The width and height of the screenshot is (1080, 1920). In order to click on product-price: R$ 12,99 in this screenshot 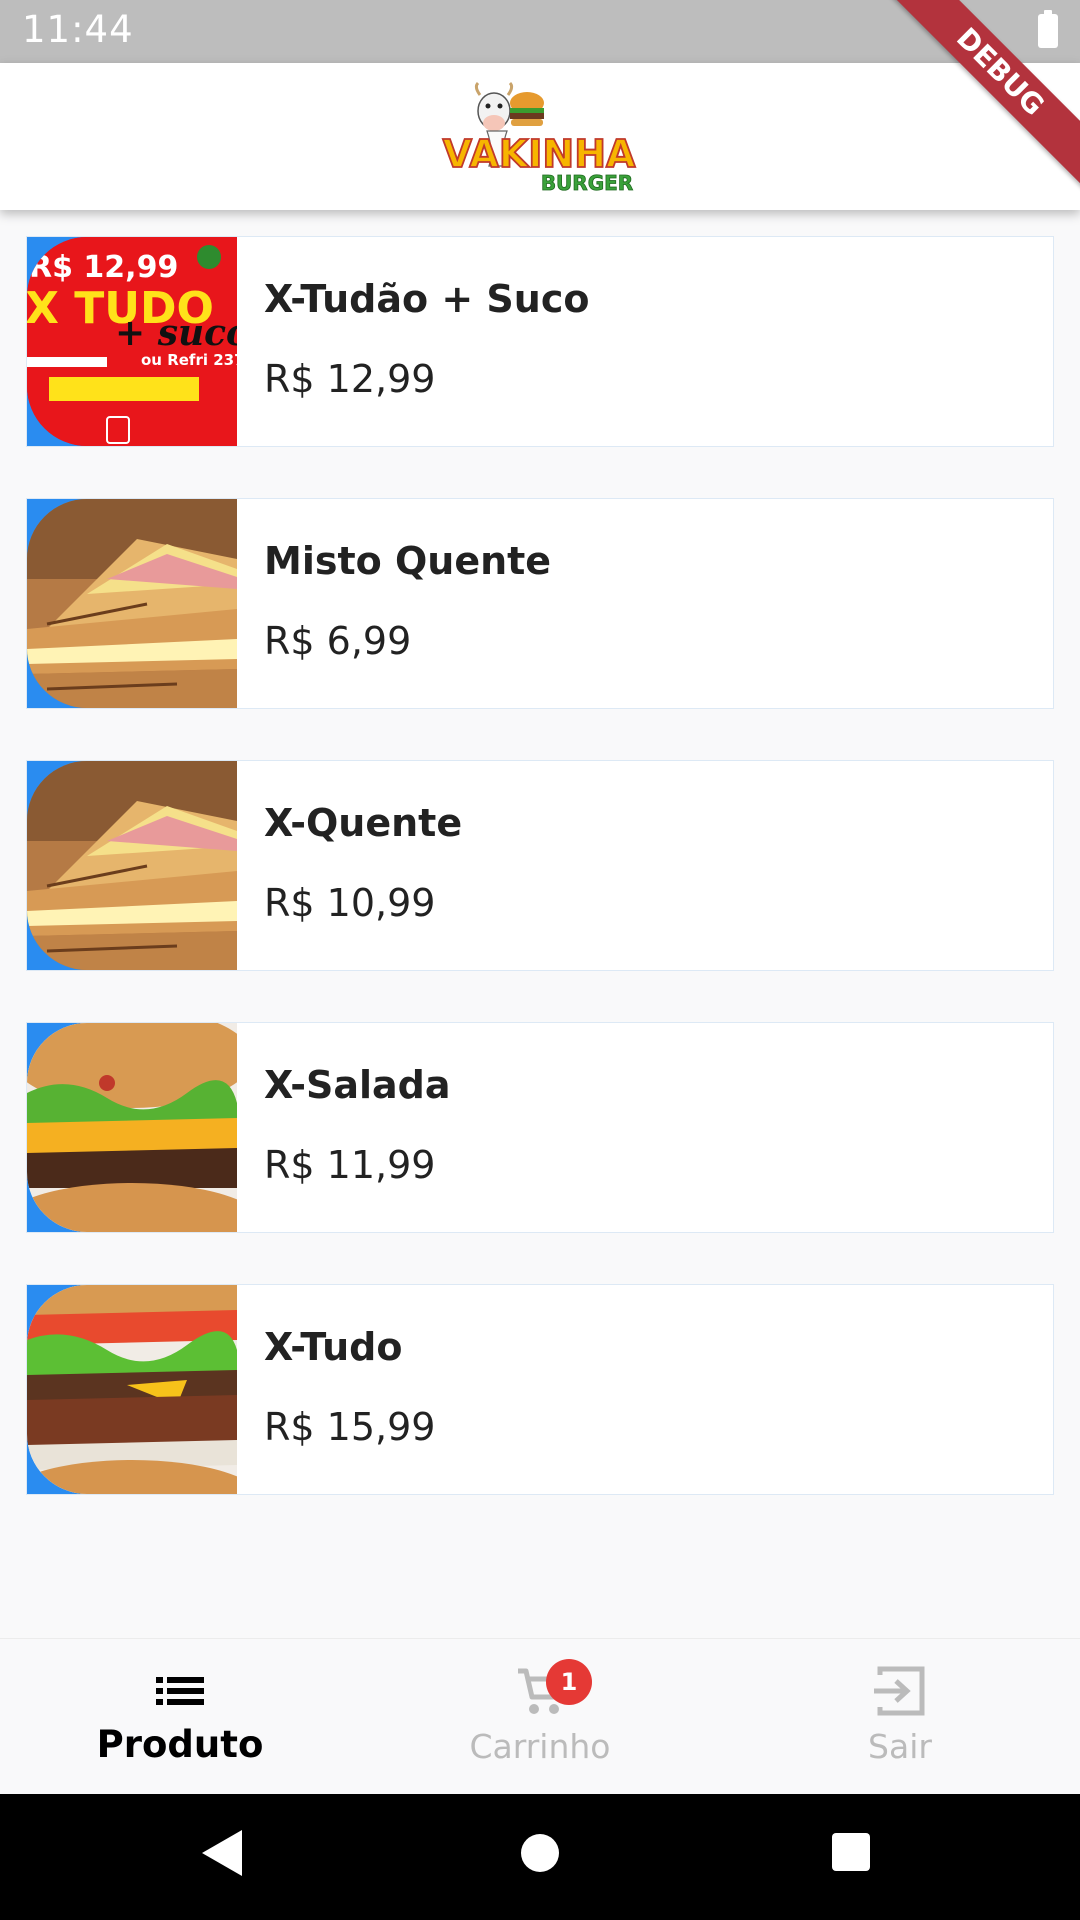, I will do `click(350, 379)`.